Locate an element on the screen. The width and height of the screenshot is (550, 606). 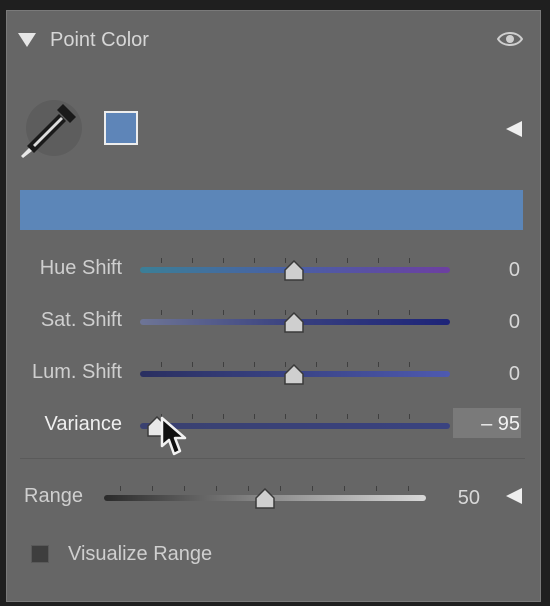
range-slider is located at coordinates (265, 498).